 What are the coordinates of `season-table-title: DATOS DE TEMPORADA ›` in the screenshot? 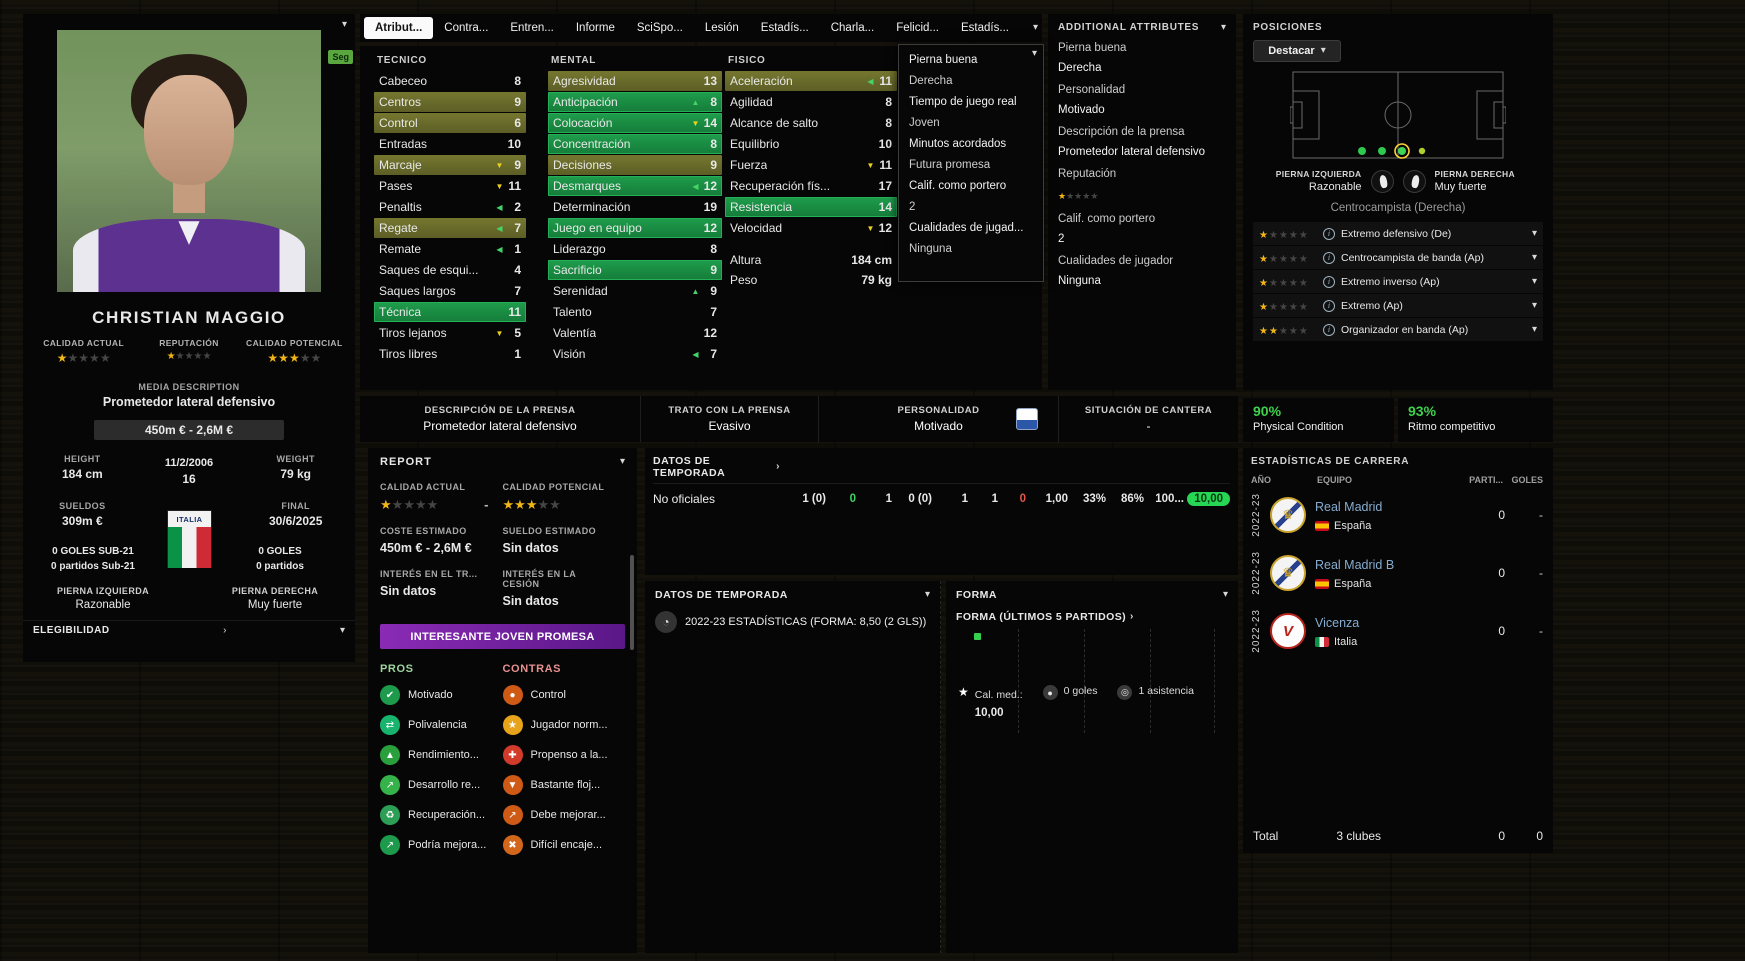 It's located at (716, 467).